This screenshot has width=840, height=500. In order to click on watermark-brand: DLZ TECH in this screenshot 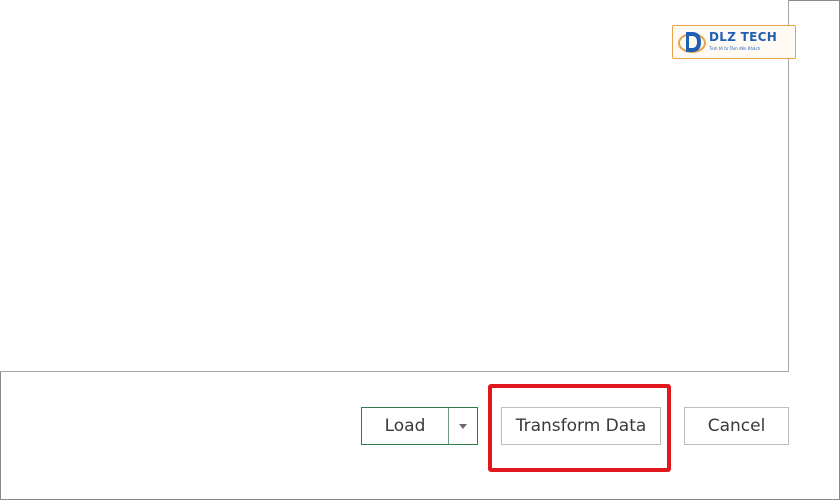, I will do `click(743, 37)`.